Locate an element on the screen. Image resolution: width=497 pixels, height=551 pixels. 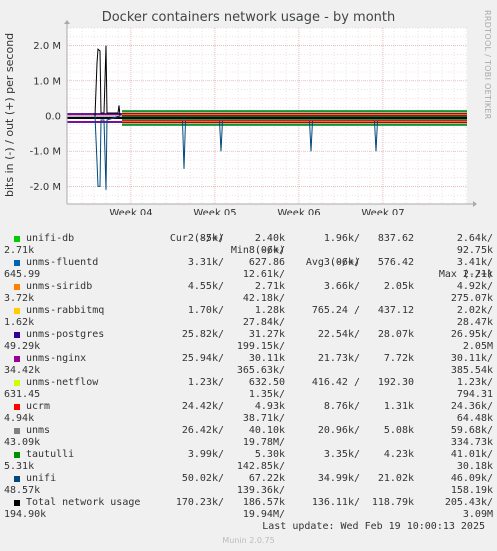
legend-max-out: 2.64k/ is located at coordinates (474, 238).